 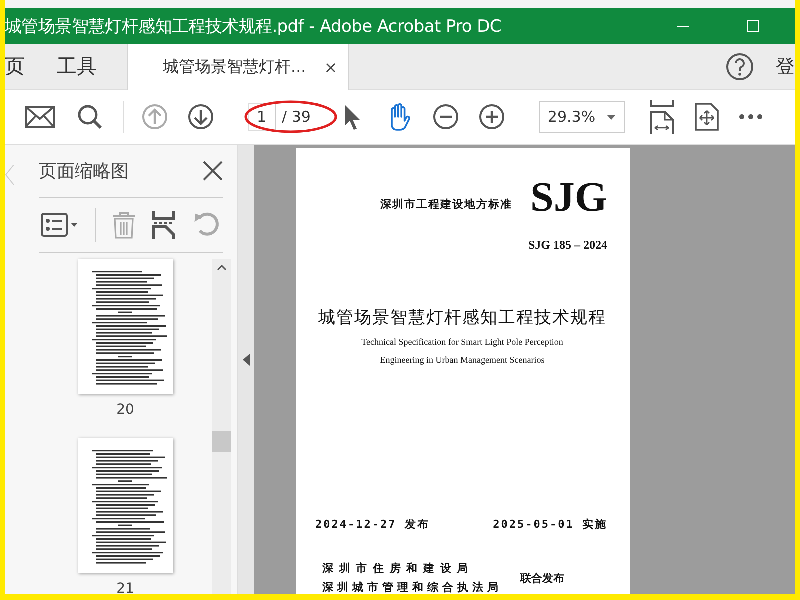 I want to click on zoom-in-icon, so click(x=491, y=117).